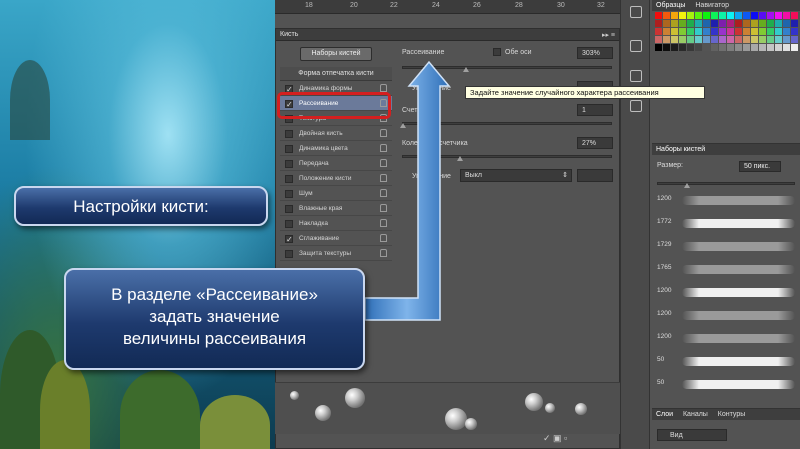 This screenshot has height=449, width=800. Describe the element at coordinates (336, 54) in the screenshot. I see `brush-presets-button: Наборы кистей` at that location.